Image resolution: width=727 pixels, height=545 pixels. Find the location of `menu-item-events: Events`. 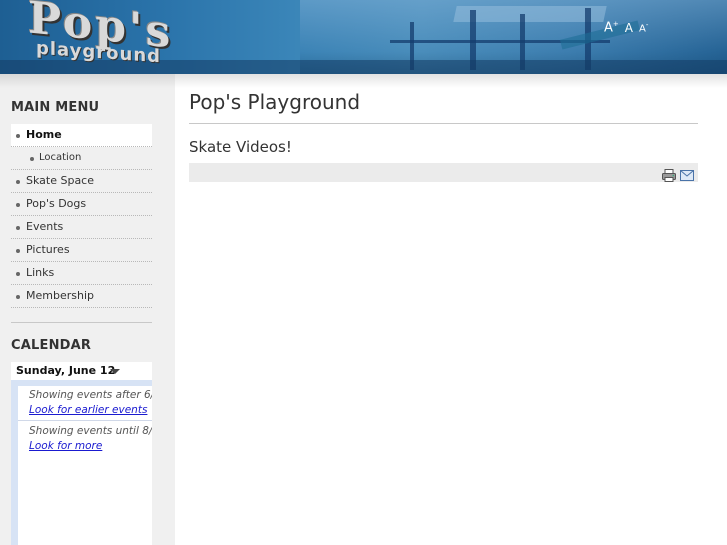

menu-item-events: Events is located at coordinates (81, 227).